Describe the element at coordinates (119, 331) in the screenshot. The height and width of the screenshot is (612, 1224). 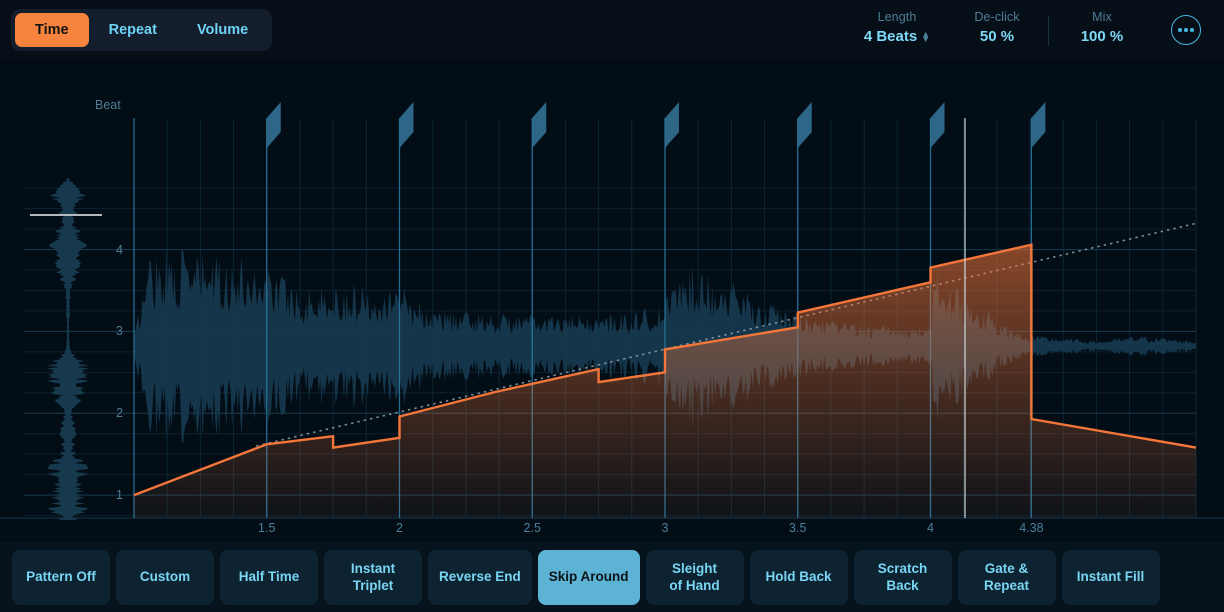
I see `y-tick-3: 3` at that location.